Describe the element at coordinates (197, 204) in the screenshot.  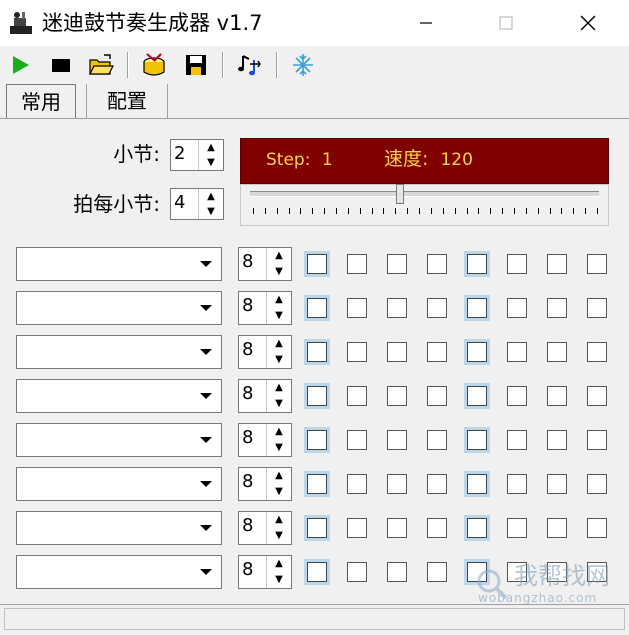
I see `beats-spinner: 4 ▲ ▼` at that location.